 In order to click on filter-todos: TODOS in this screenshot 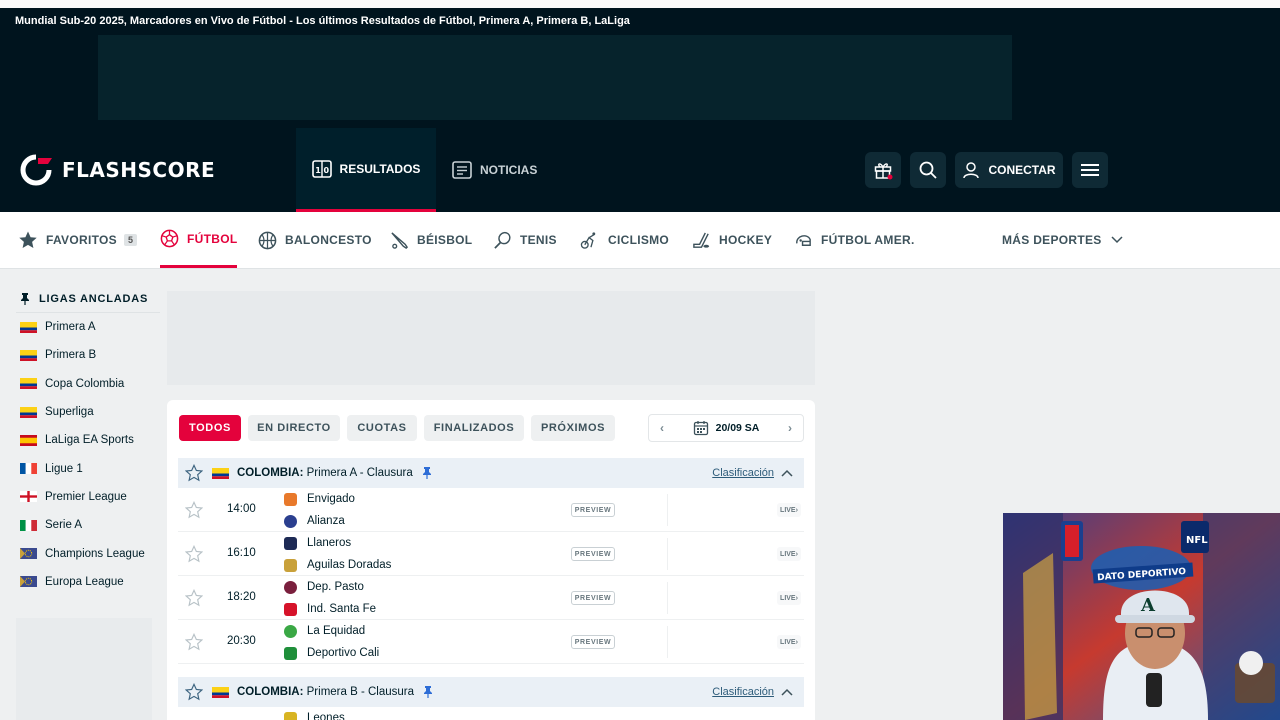, I will do `click(210, 428)`.